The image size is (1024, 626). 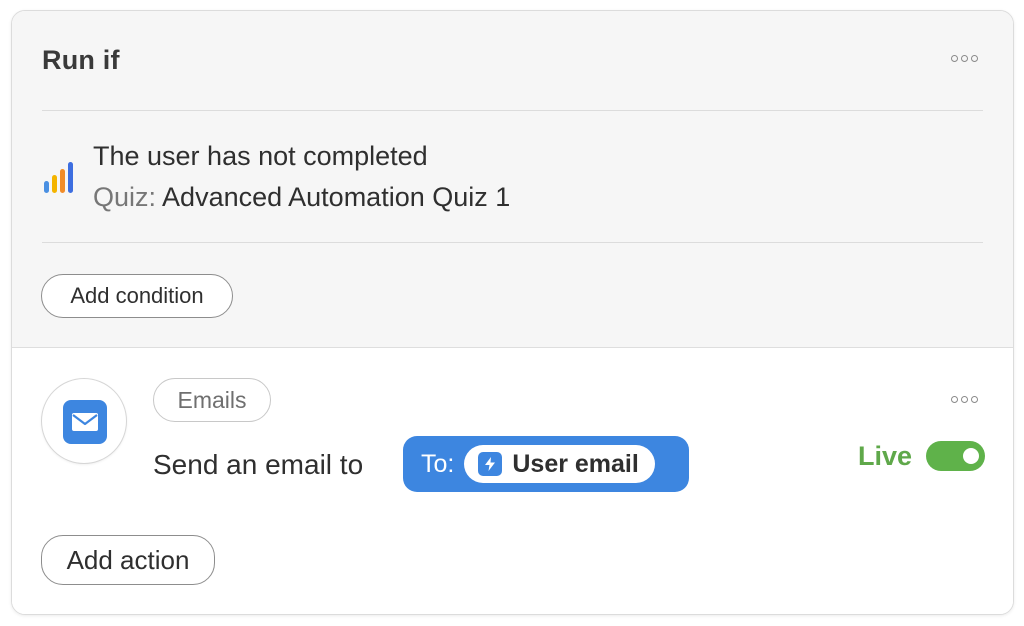 What do you see at coordinates (490, 464) in the screenshot?
I see `lightning-icon` at bounding box center [490, 464].